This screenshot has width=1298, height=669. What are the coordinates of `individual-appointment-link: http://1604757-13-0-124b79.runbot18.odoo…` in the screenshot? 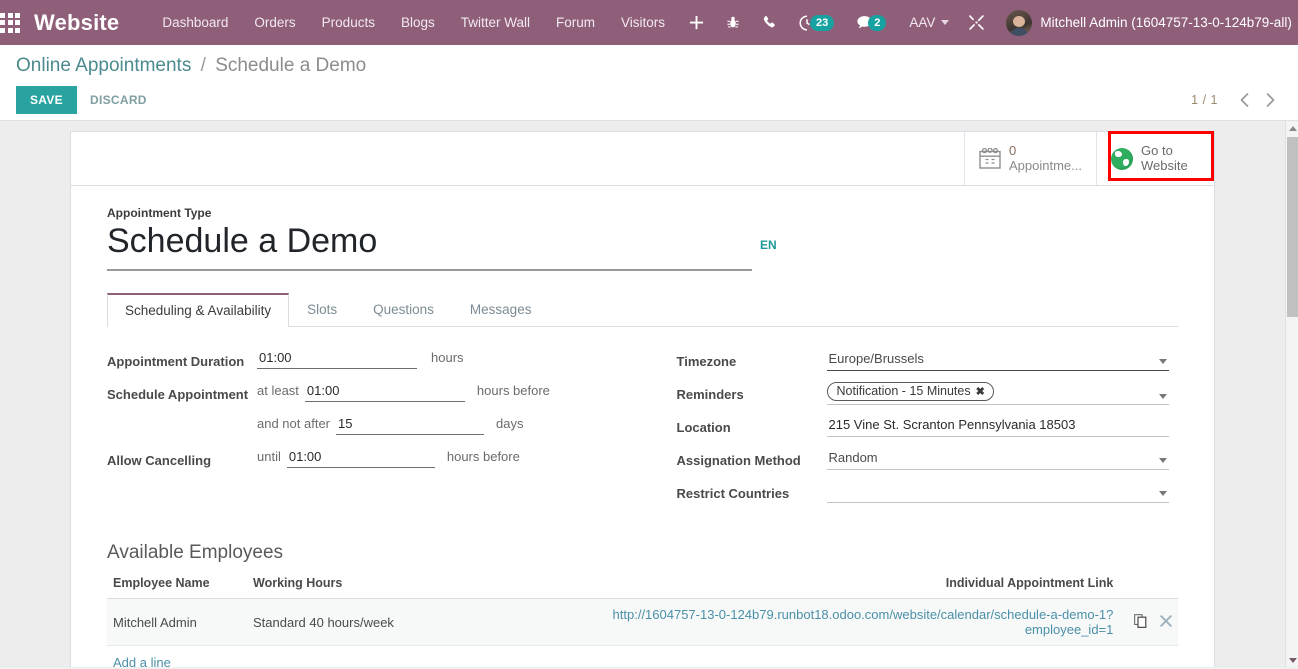 It's located at (863, 622).